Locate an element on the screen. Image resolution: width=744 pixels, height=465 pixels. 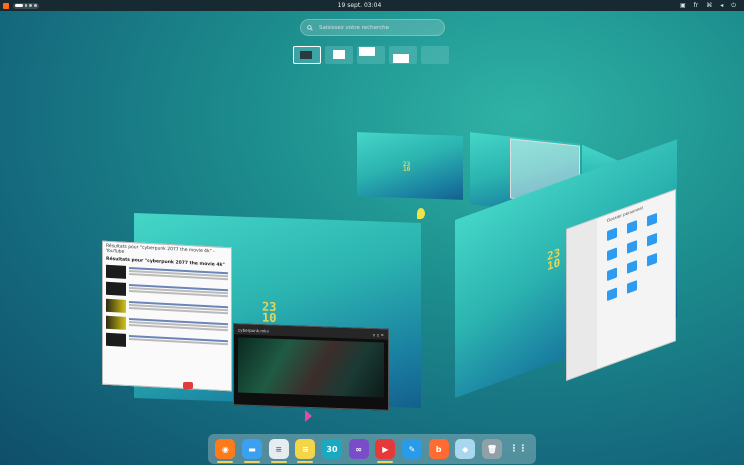
keyboard-layout: fr is located at coordinates (696, 5).